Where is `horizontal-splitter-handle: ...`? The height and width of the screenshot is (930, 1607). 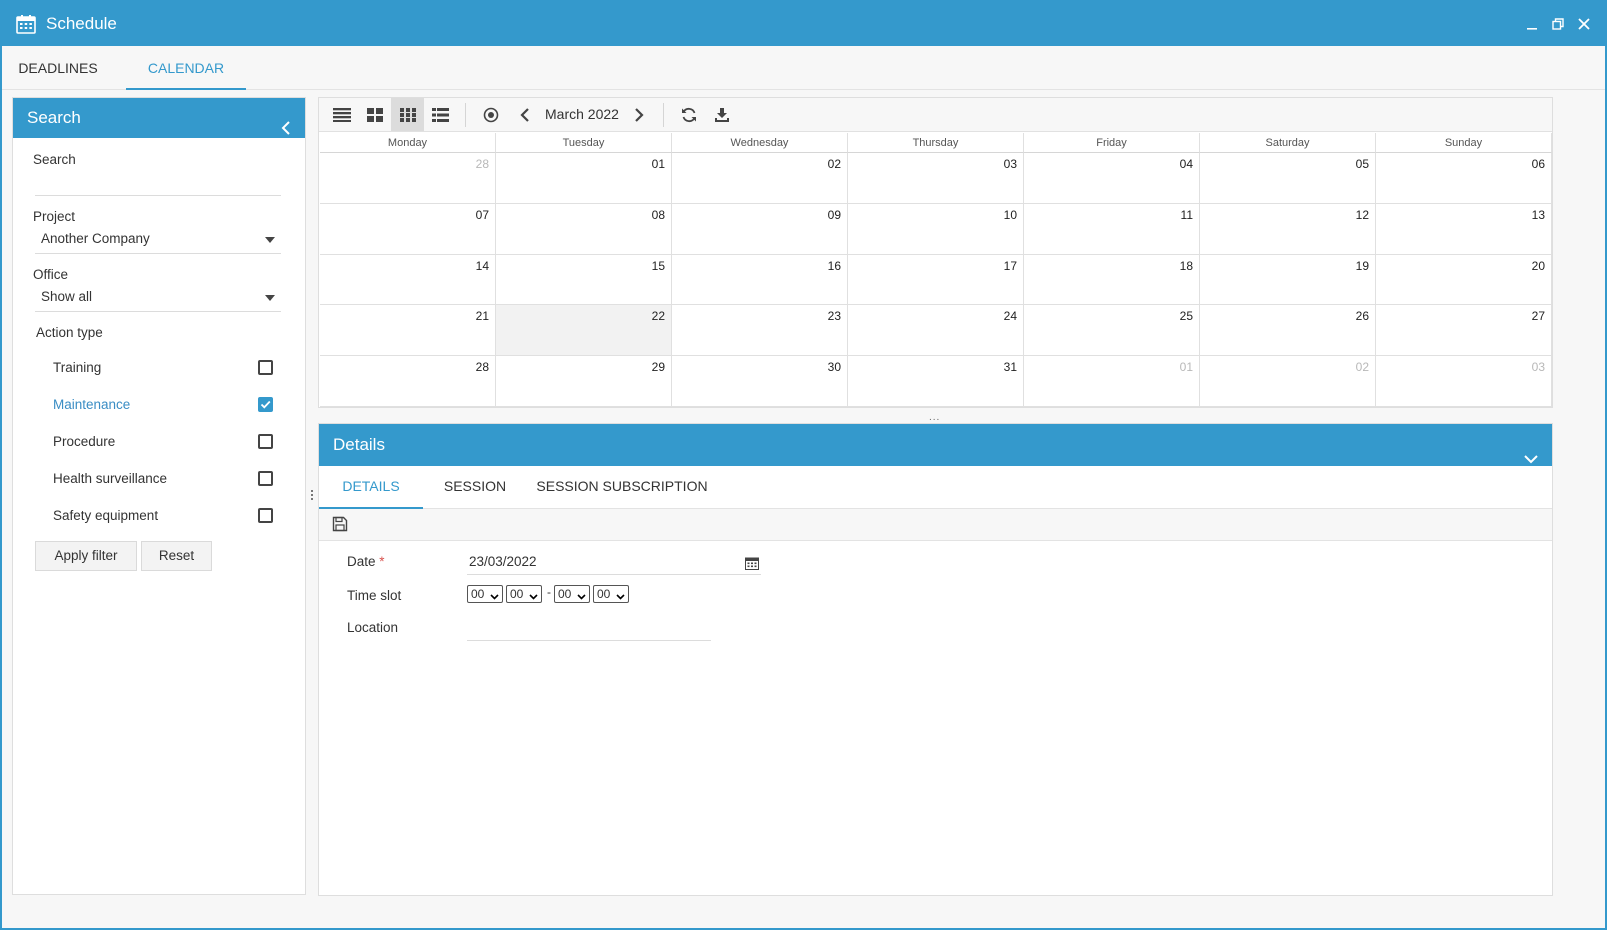 horizontal-splitter-handle: ... is located at coordinates (934, 417).